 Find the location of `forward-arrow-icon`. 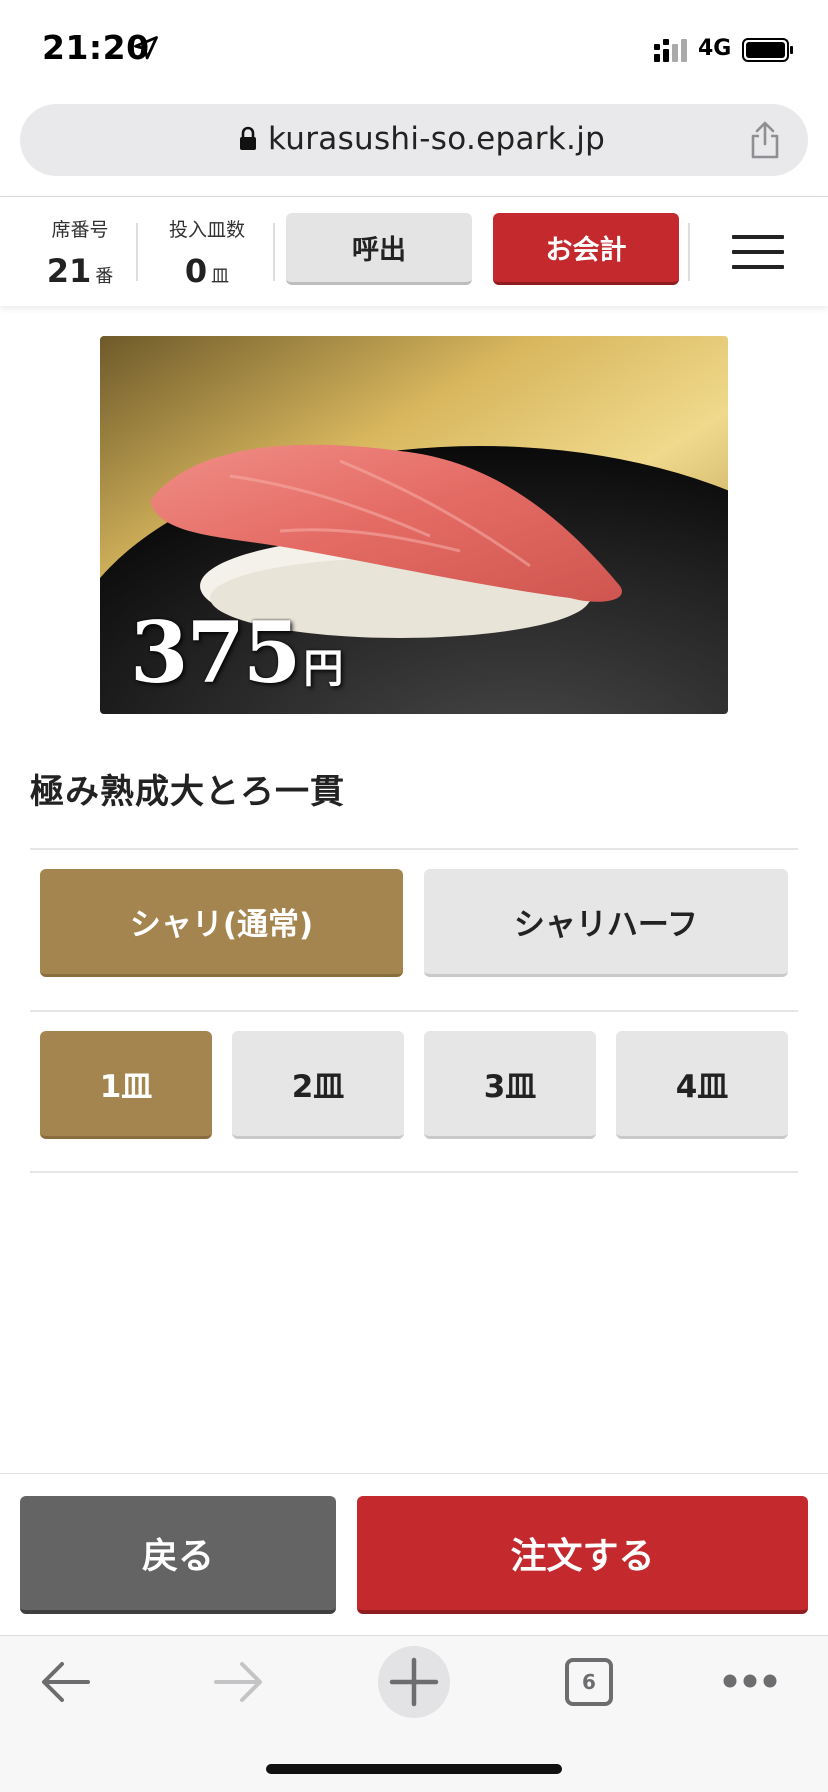

forward-arrow-icon is located at coordinates (239, 1682).